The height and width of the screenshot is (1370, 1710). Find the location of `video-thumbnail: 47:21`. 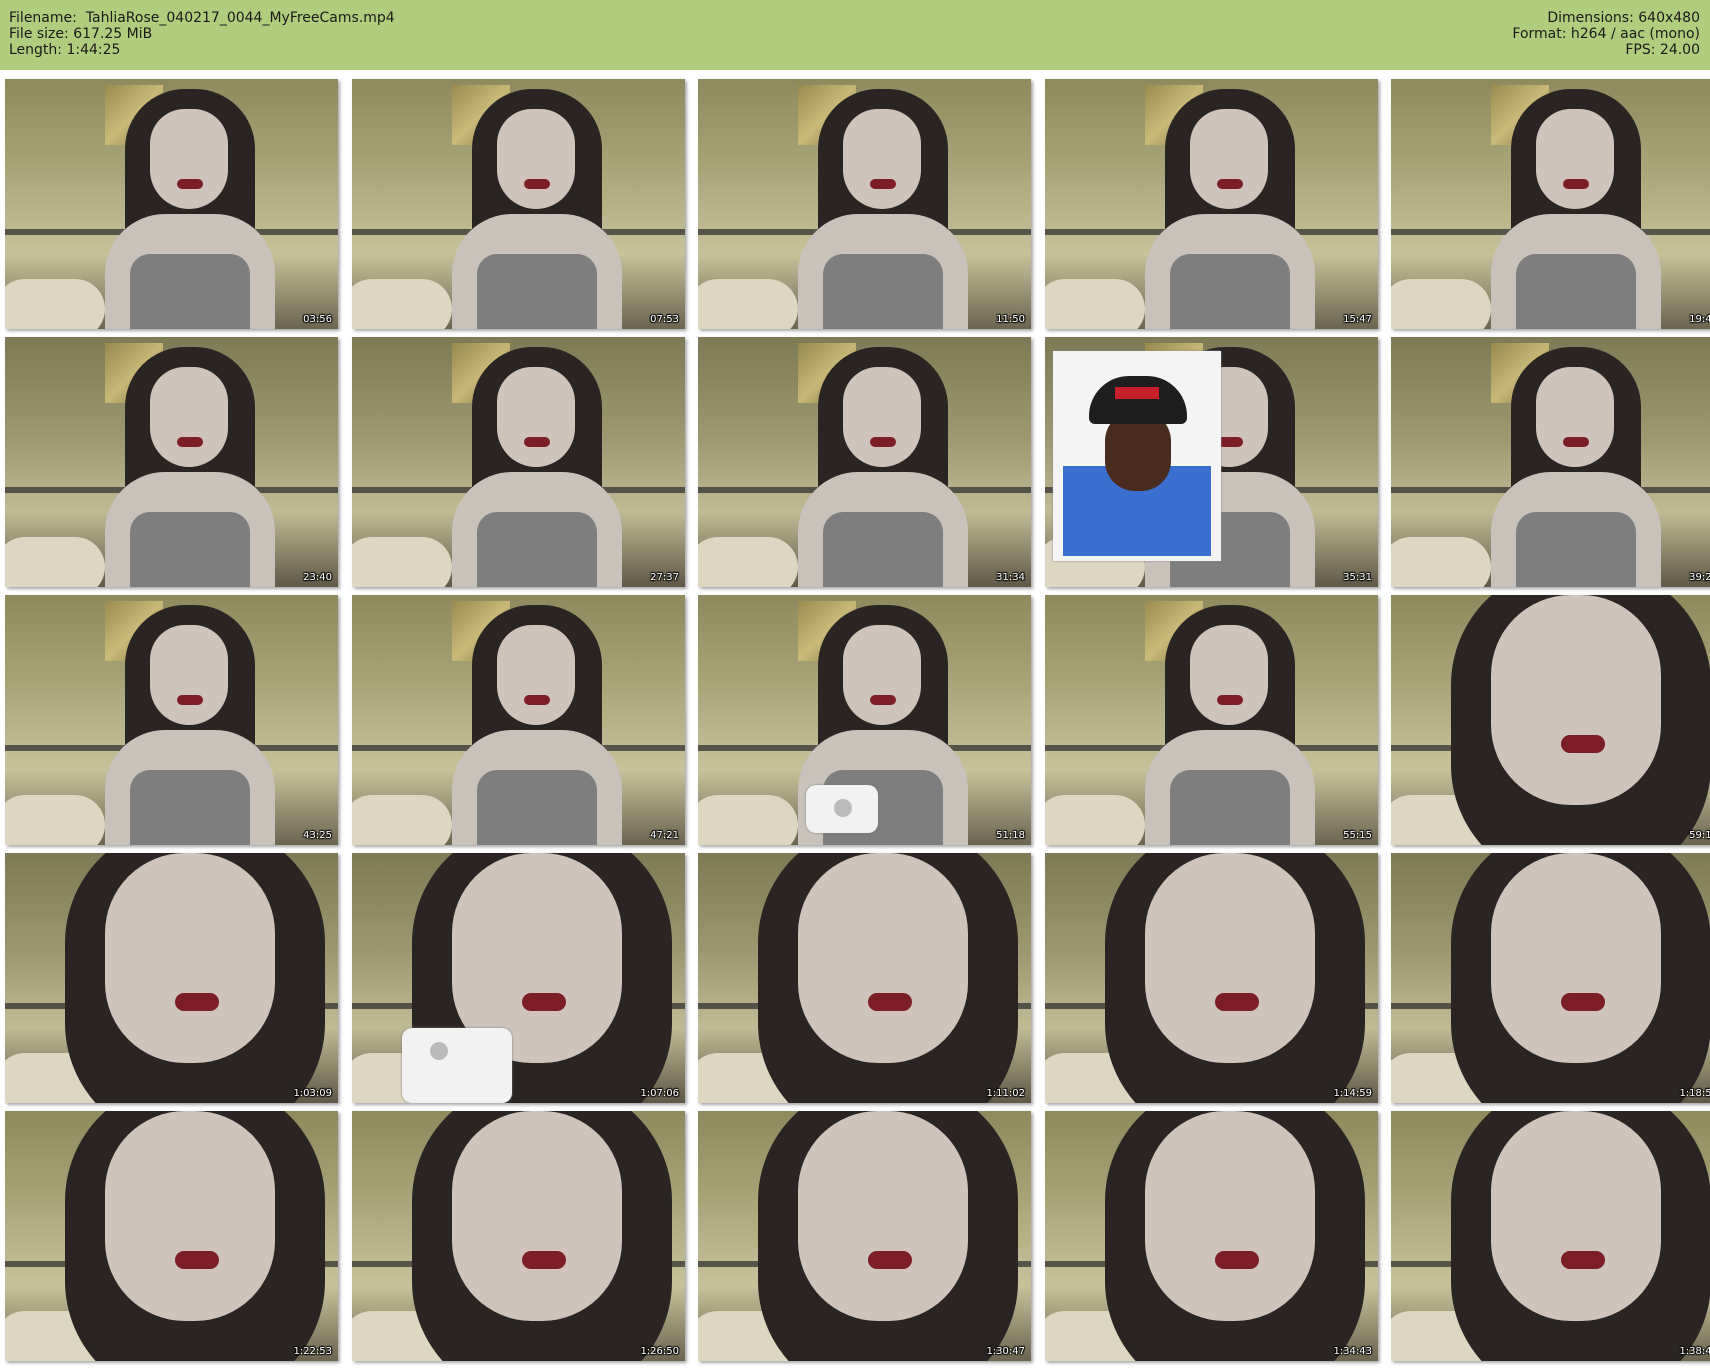

video-thumbnail: 47:21 is located at coordinates (518, 720).